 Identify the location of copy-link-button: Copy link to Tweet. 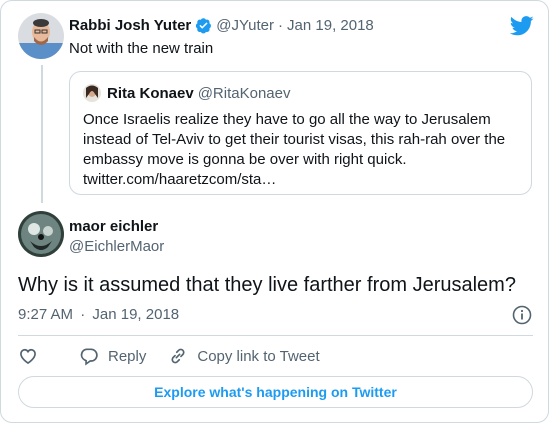
(244, 356).